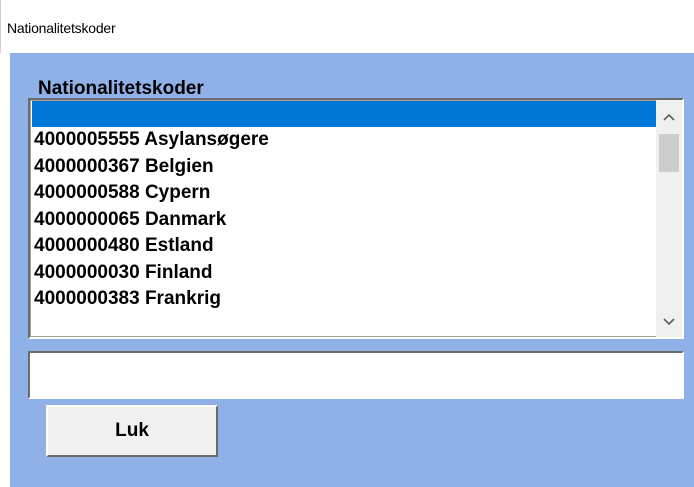 The image size is (694, 487). Describe the element at coordinates (344, 246) in the screenshot. I see `list-item: 4000000480 Estland` at that location.